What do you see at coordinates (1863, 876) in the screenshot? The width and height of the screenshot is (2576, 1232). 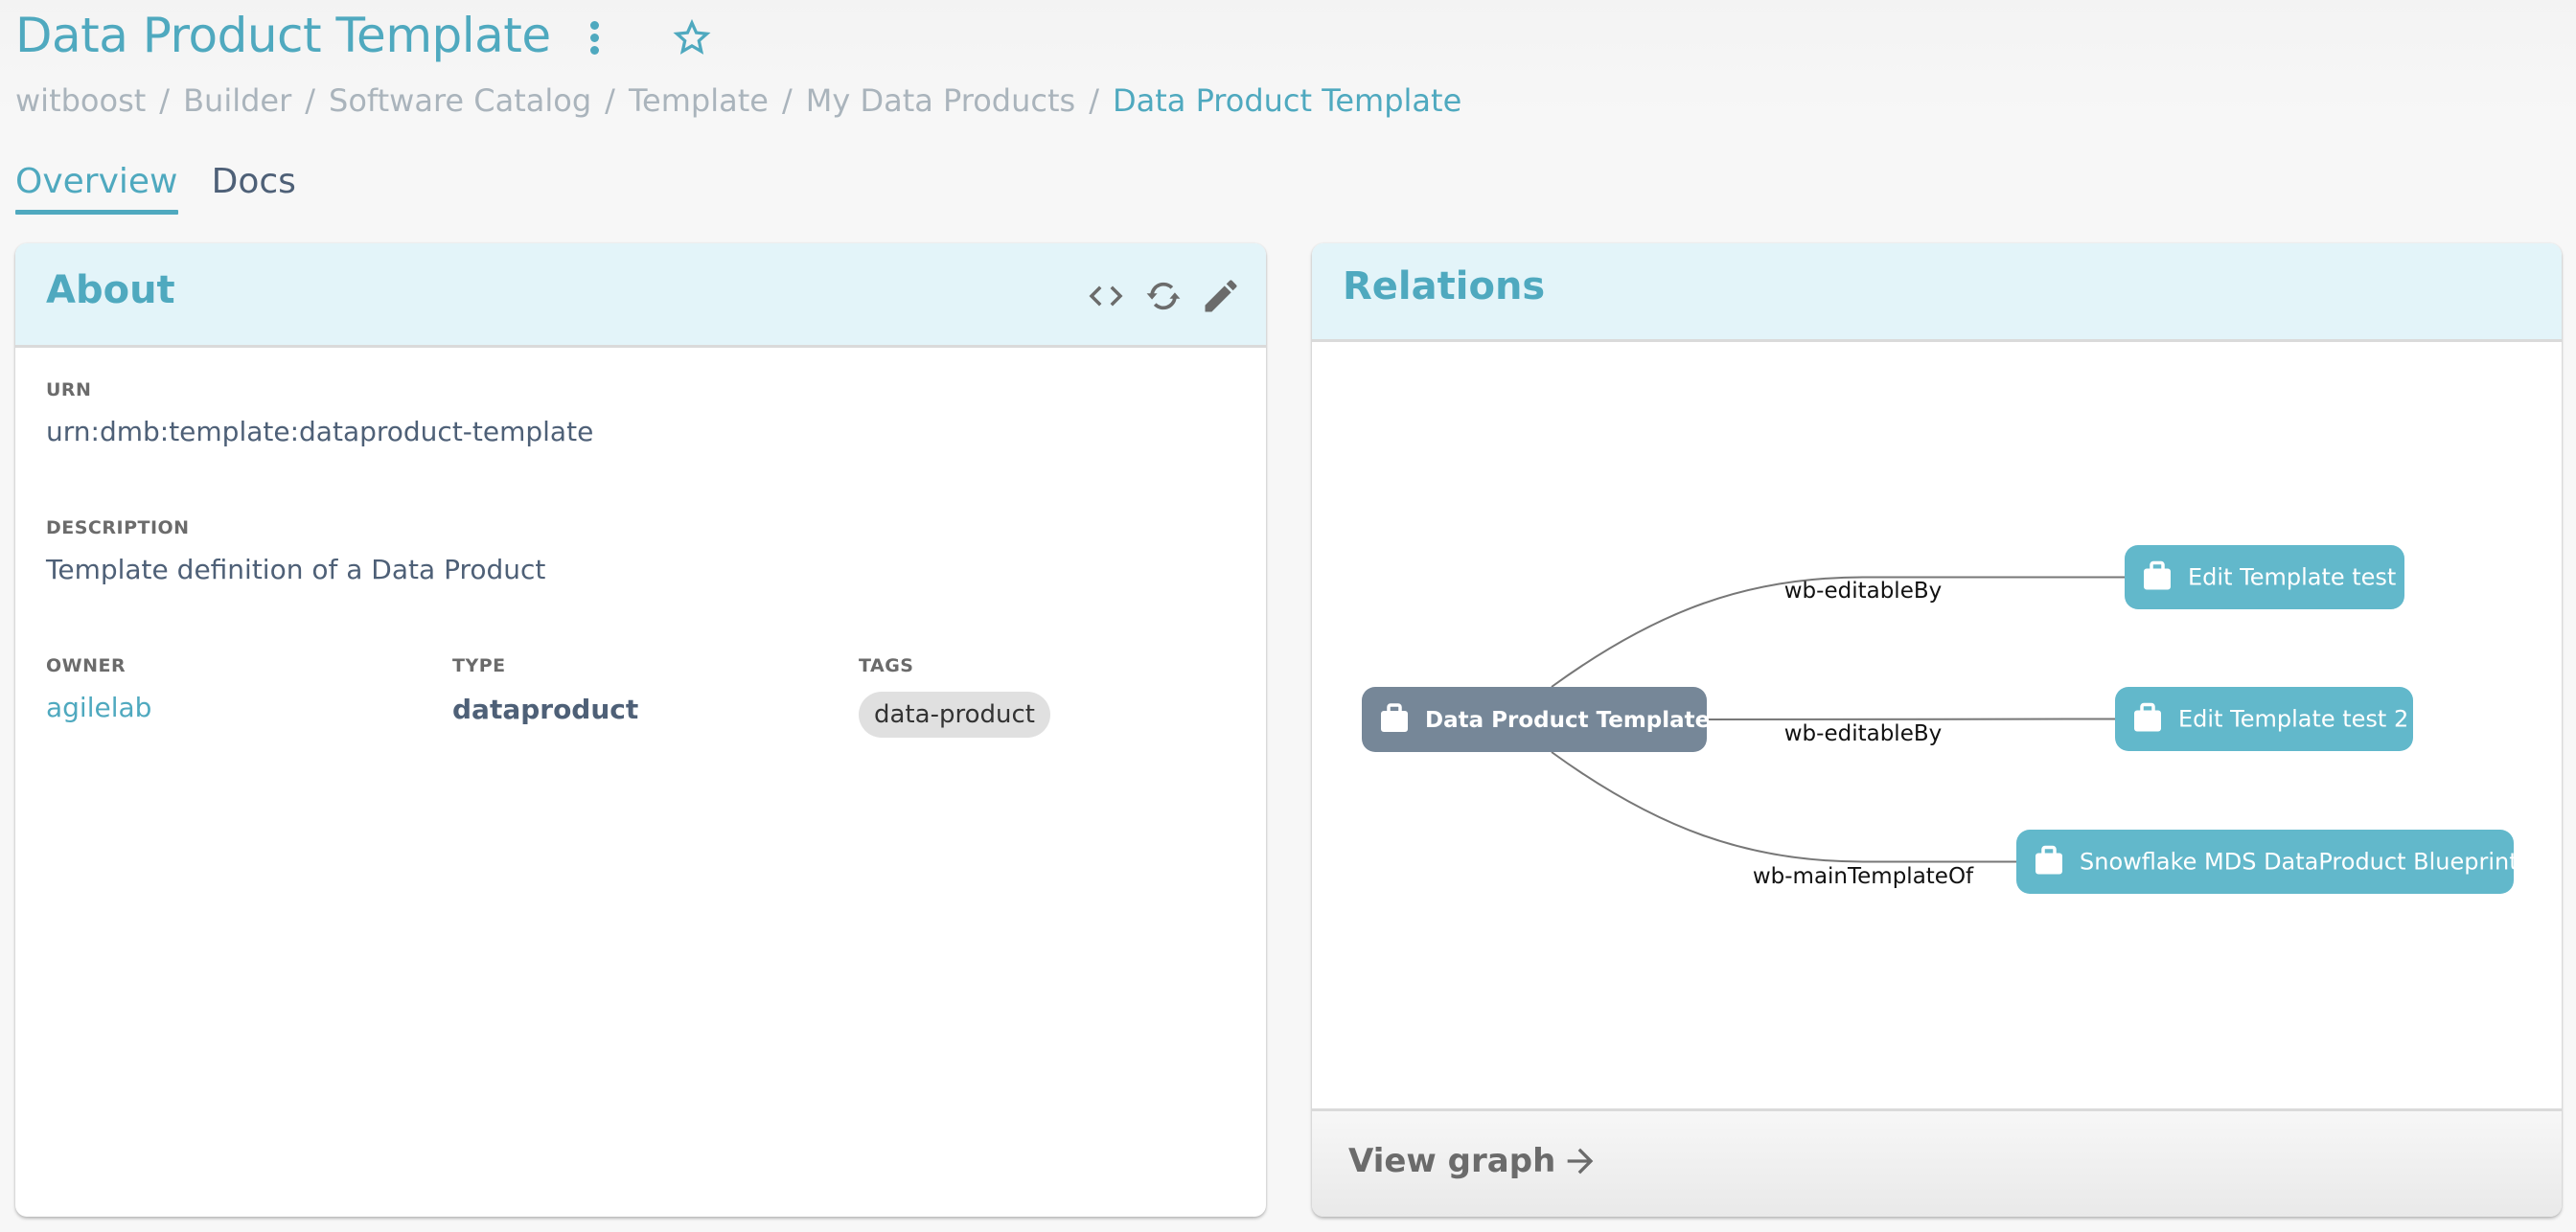 I see `relation-label: wb-mainTemplateOf` at bounding box center [1863, 876].